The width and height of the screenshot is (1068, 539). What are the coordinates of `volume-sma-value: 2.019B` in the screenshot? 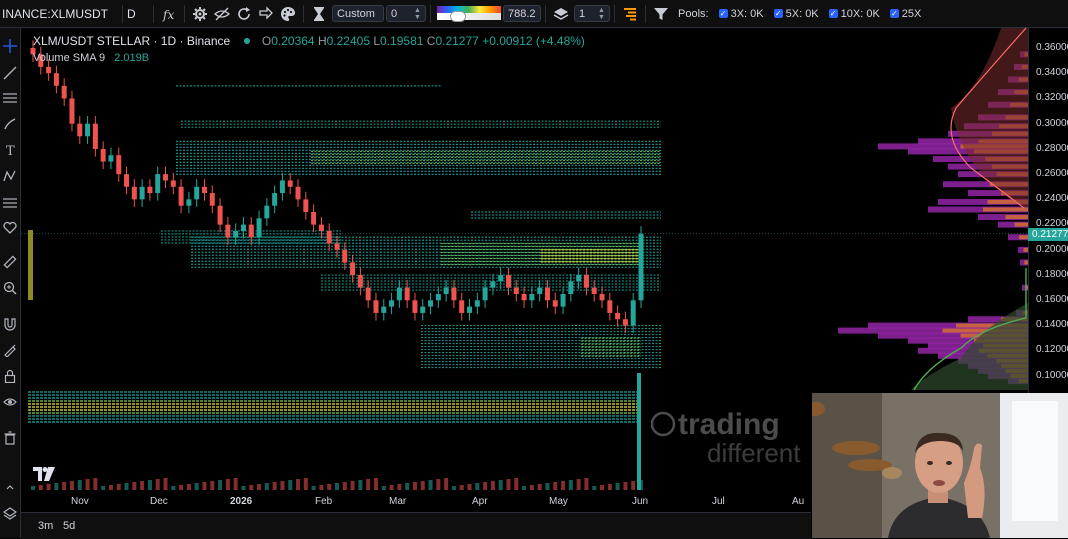 It's located at (132, 58).